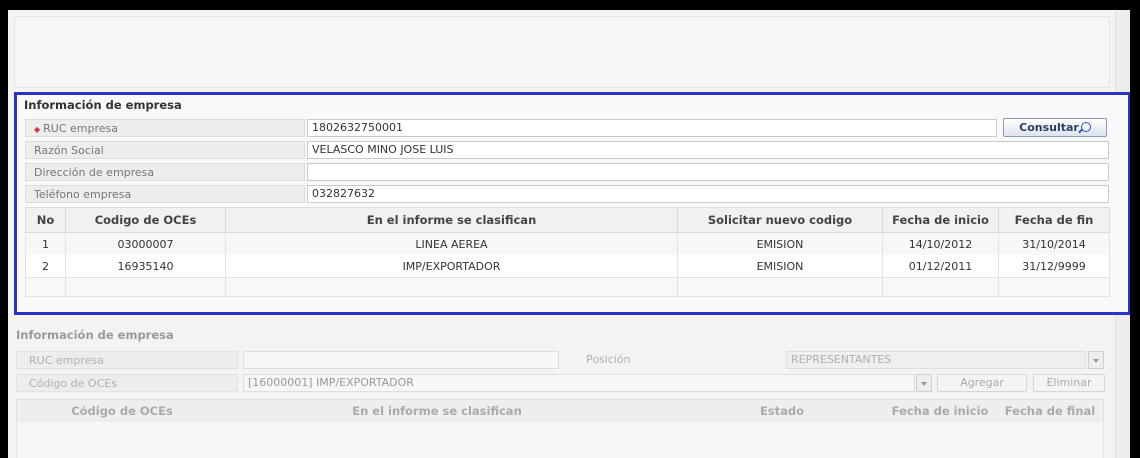 The width and height of the screenshot is (1140, 458). Describe the element at coordinates (708, 194) in the screenshot. I see `telefono-input: 032827632` at that location.